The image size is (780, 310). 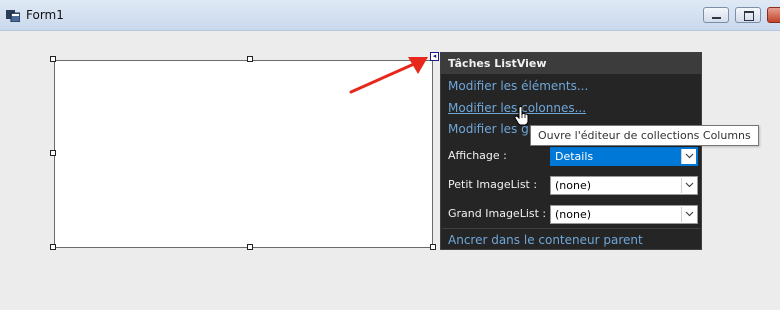 I want to click on hand-cursor-icon, so click(x=521, y=116).